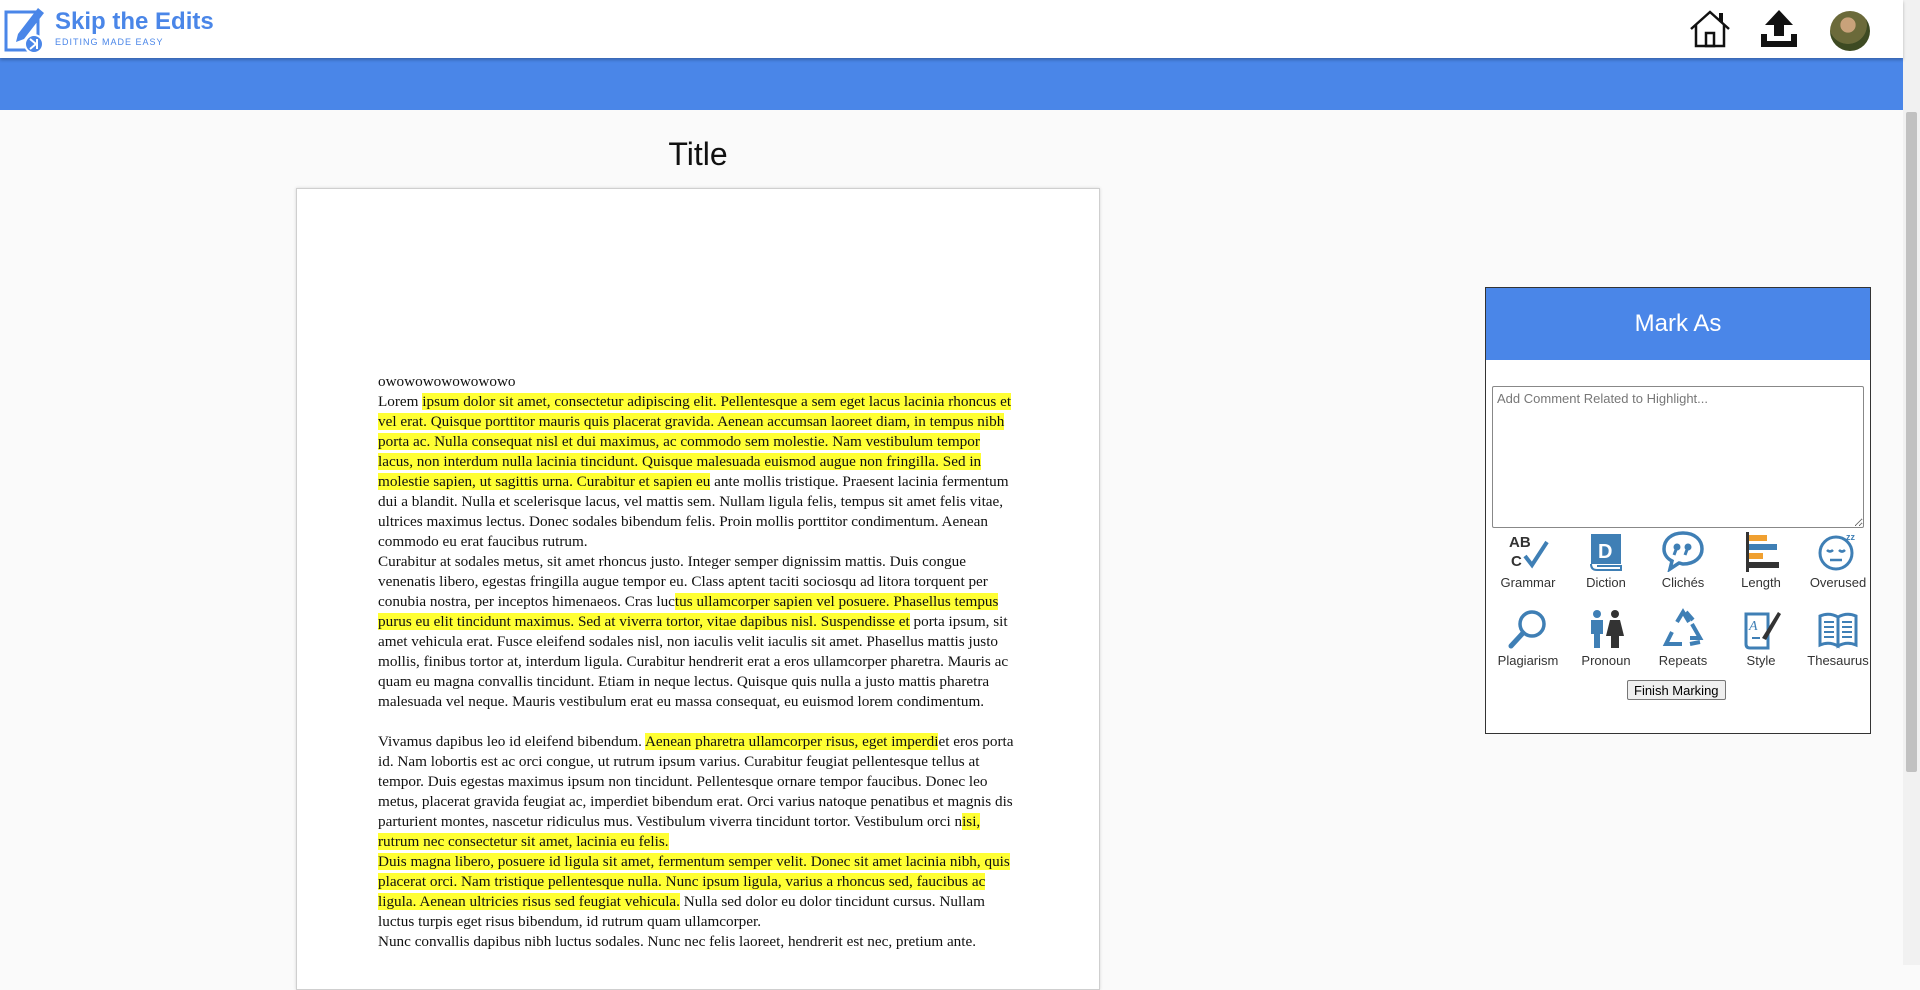  I want to click on svg-text: AB, so click(1520, 542).